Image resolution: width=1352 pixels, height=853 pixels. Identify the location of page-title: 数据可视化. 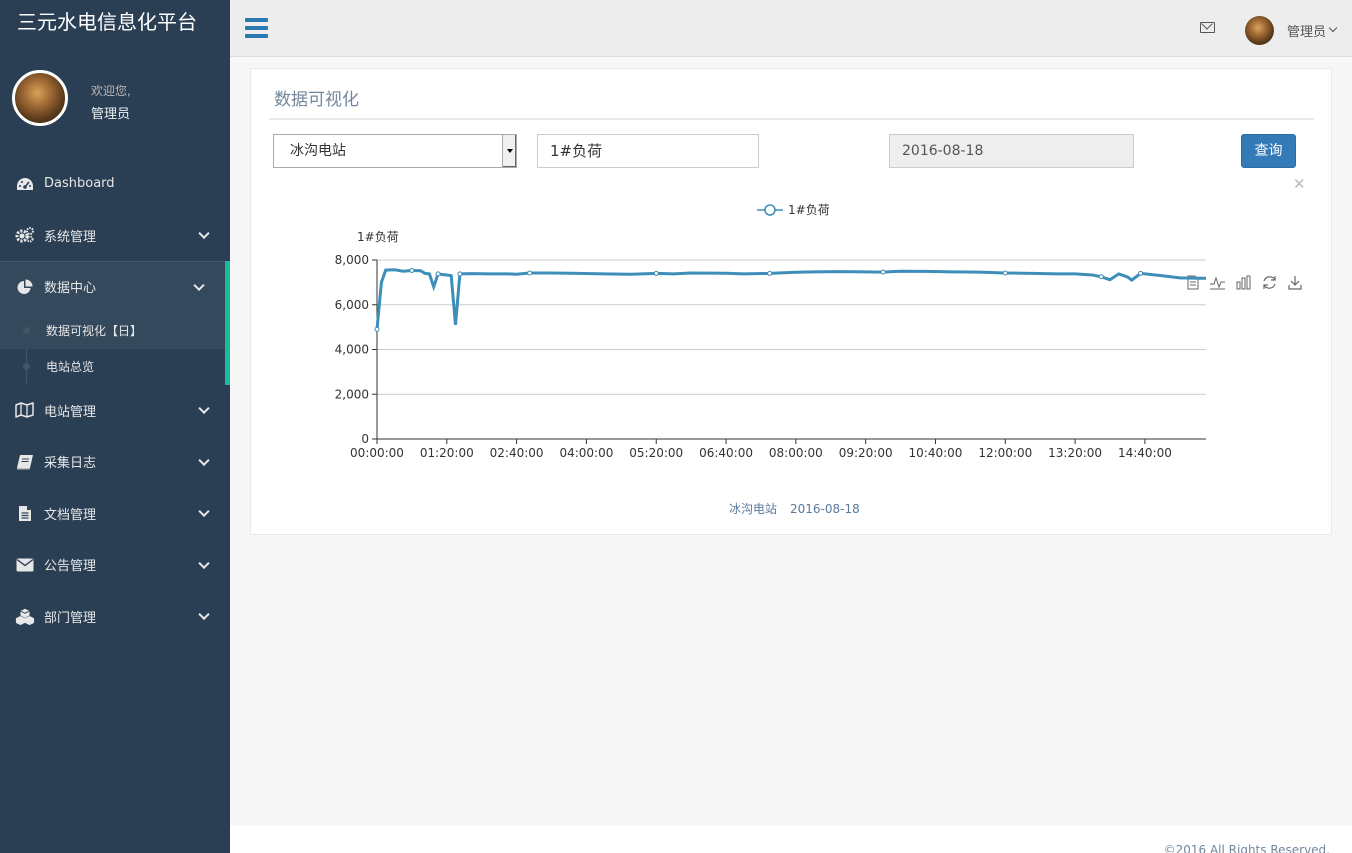
(316, 100).